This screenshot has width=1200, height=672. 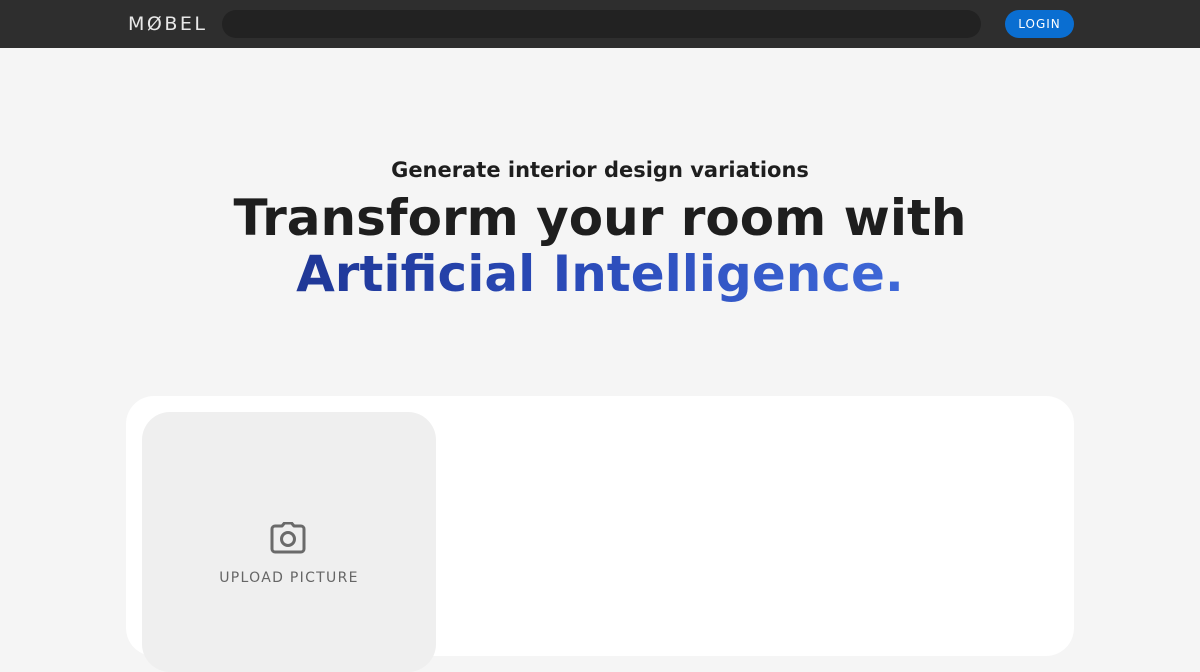 I want to click on top-navigation-bar: MØBEL LOGIN, so click(x=600, y=24).